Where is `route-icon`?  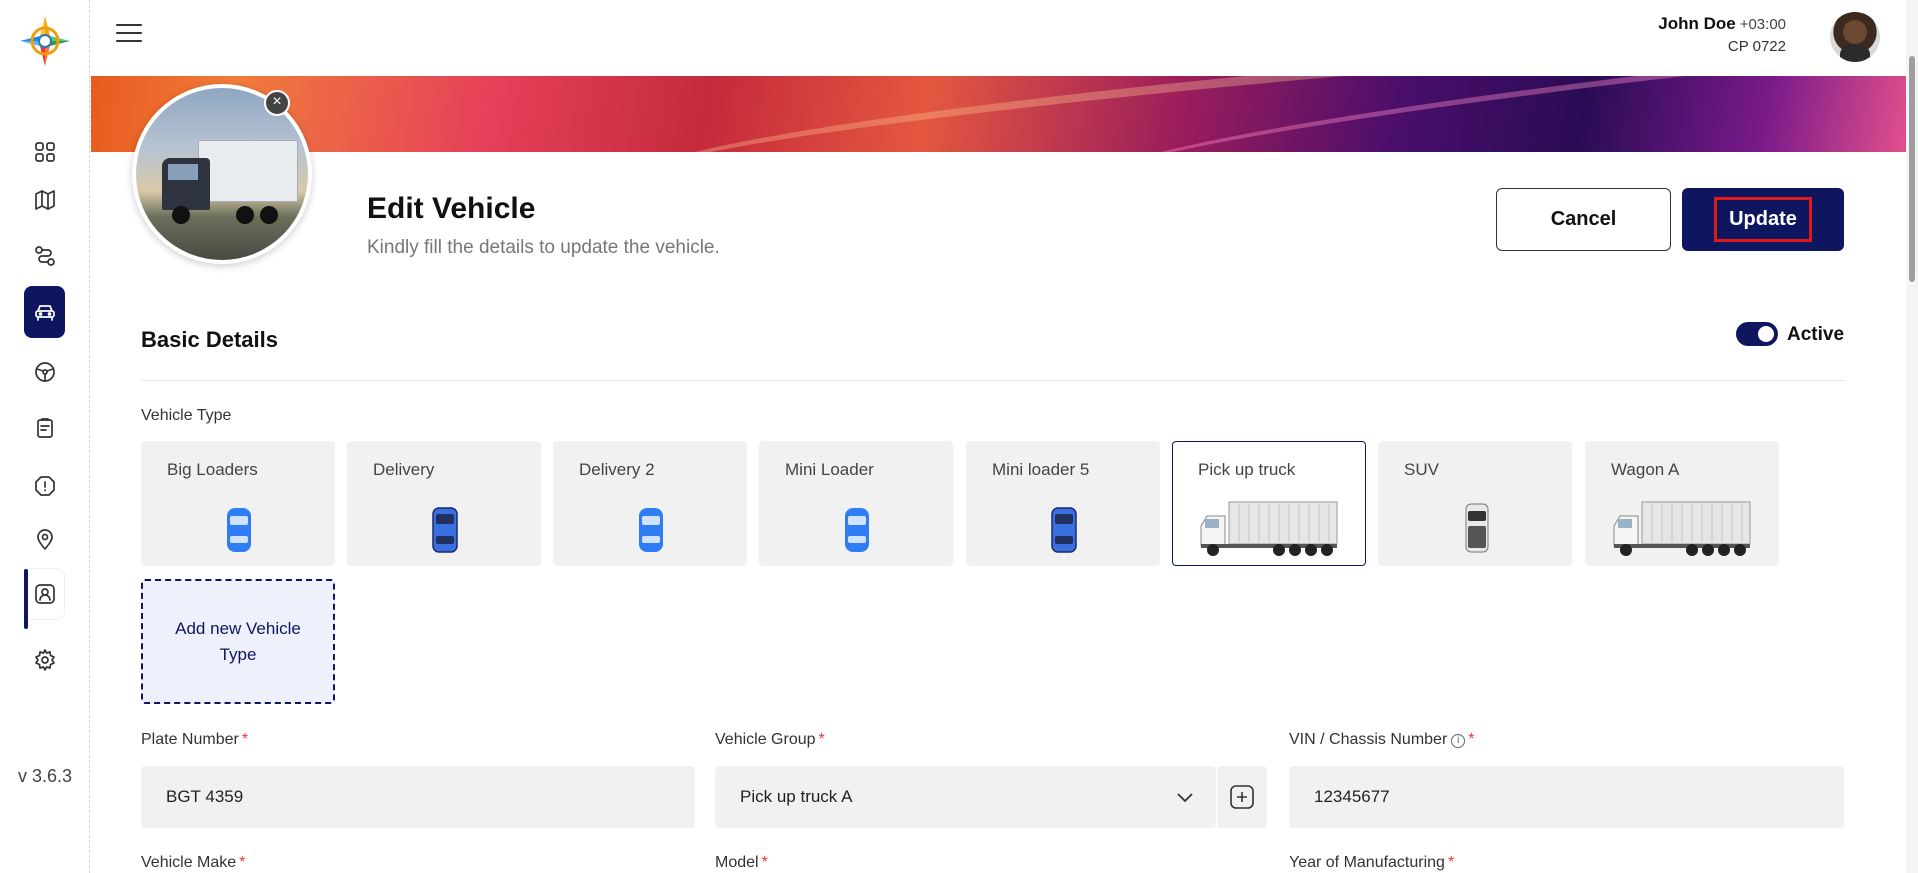 route-icon is located at coordinates (44, 256).